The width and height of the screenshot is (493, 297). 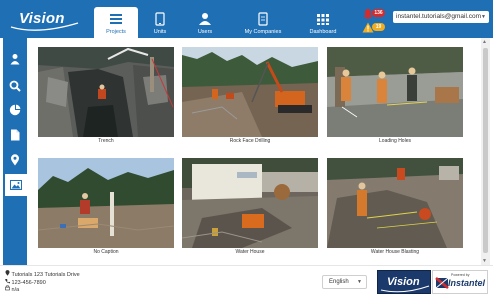 I want to click on user-account-dropdown: instantel.tutorials@gmail.com ▼, so click(x=441, y=17).